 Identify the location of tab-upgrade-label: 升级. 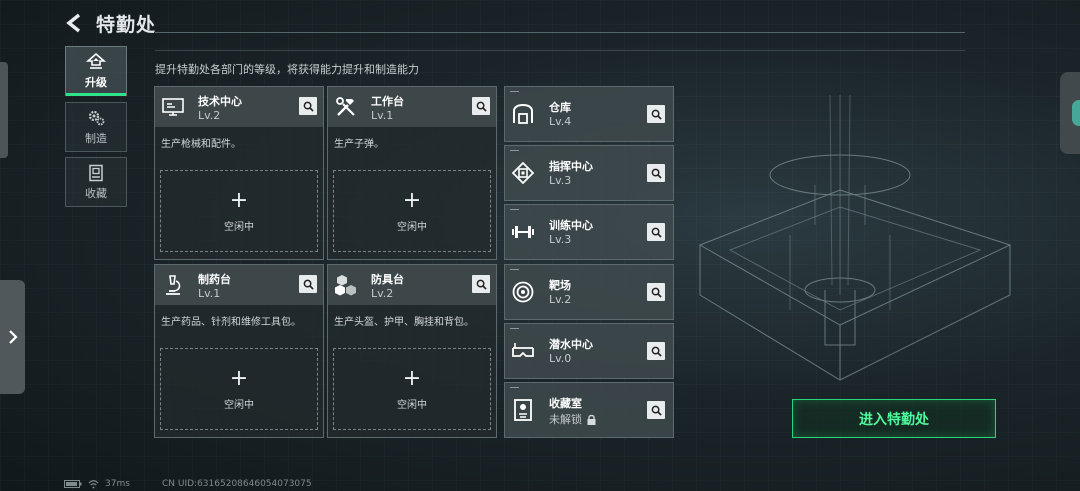
(96, 82).